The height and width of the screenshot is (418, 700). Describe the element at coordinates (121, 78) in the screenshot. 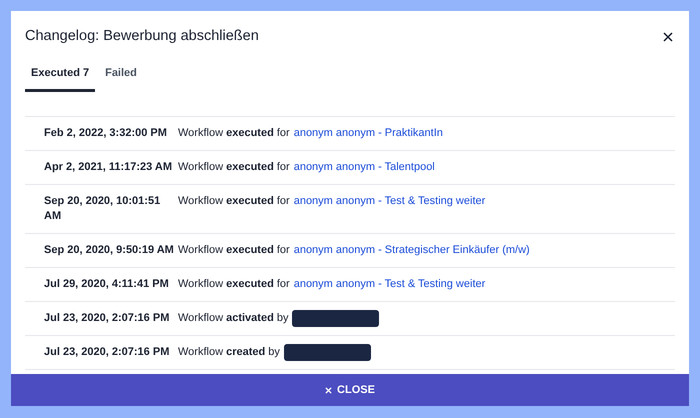

I see `tab: Failed` at that location.